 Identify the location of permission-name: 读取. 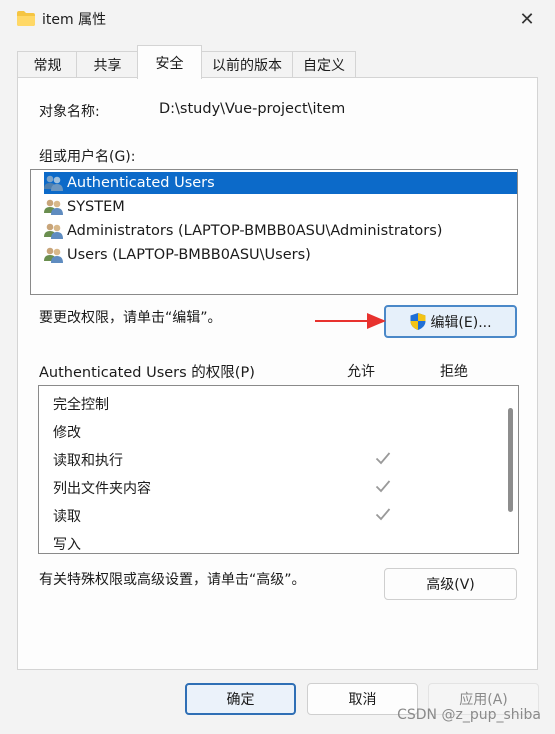
(67, 517).